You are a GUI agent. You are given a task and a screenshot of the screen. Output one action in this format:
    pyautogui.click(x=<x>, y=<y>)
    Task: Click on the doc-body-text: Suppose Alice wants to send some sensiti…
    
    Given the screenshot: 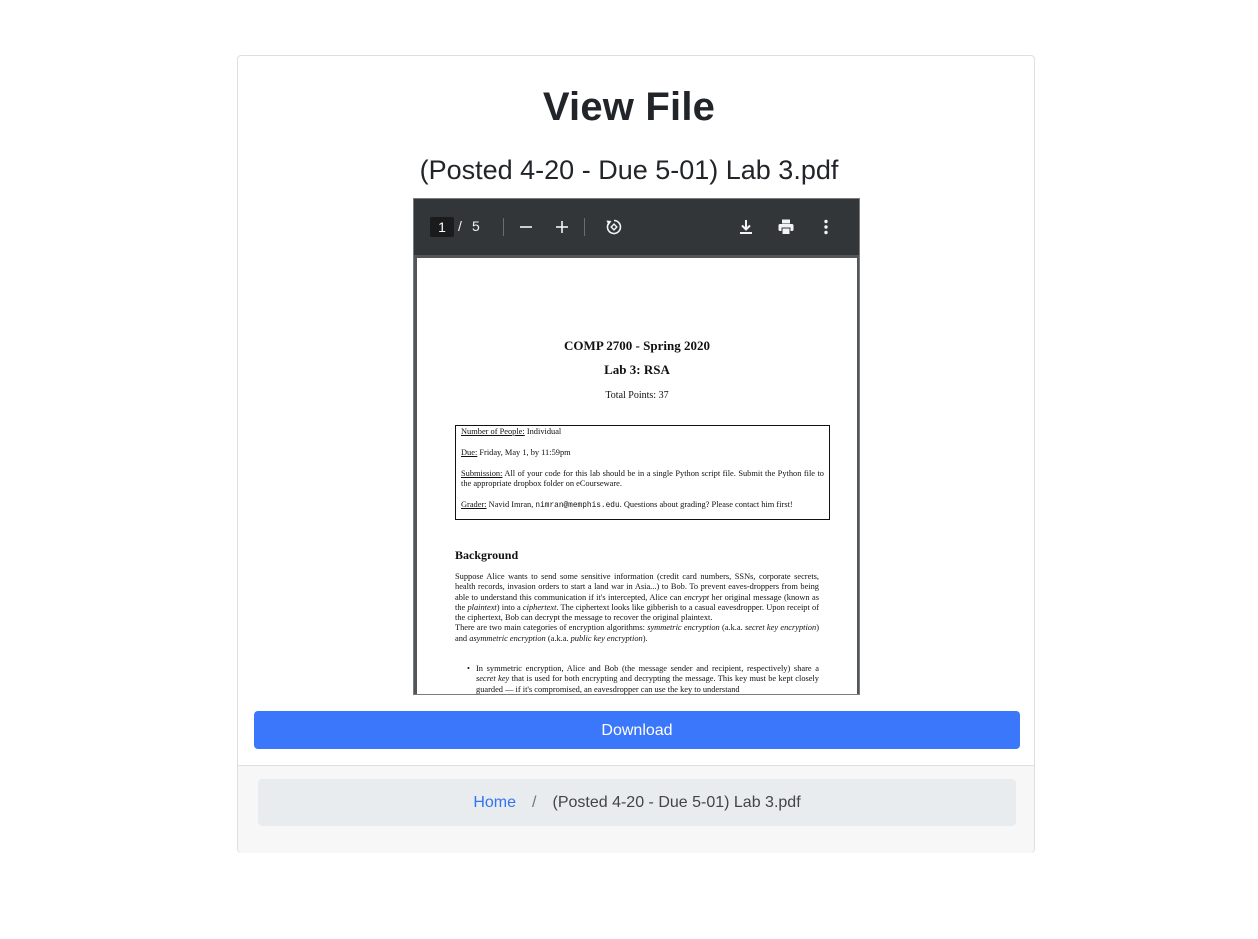 What is the action you would take?
    pyautogui.click(x=637, y=608)
    